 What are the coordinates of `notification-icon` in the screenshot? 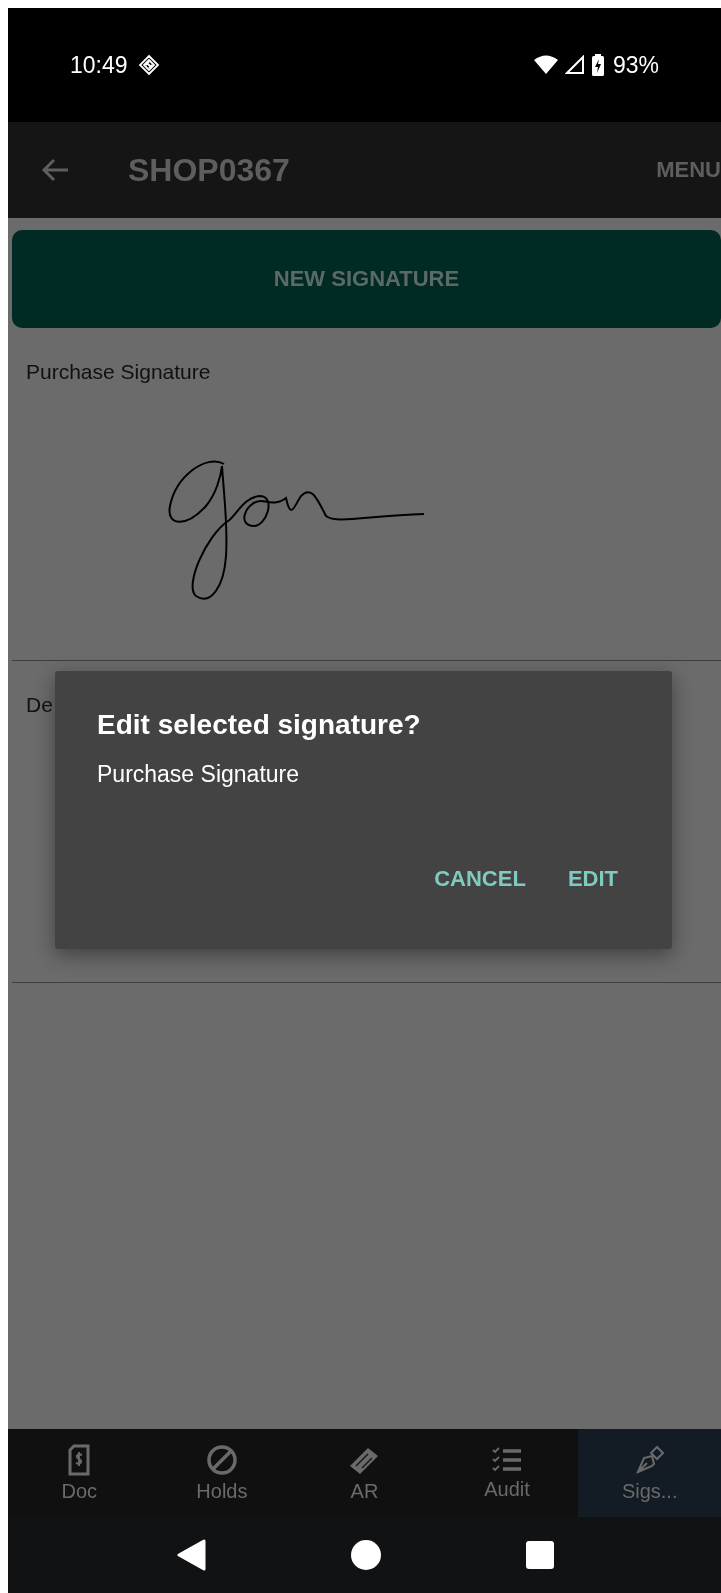 It's located at (148, 65).